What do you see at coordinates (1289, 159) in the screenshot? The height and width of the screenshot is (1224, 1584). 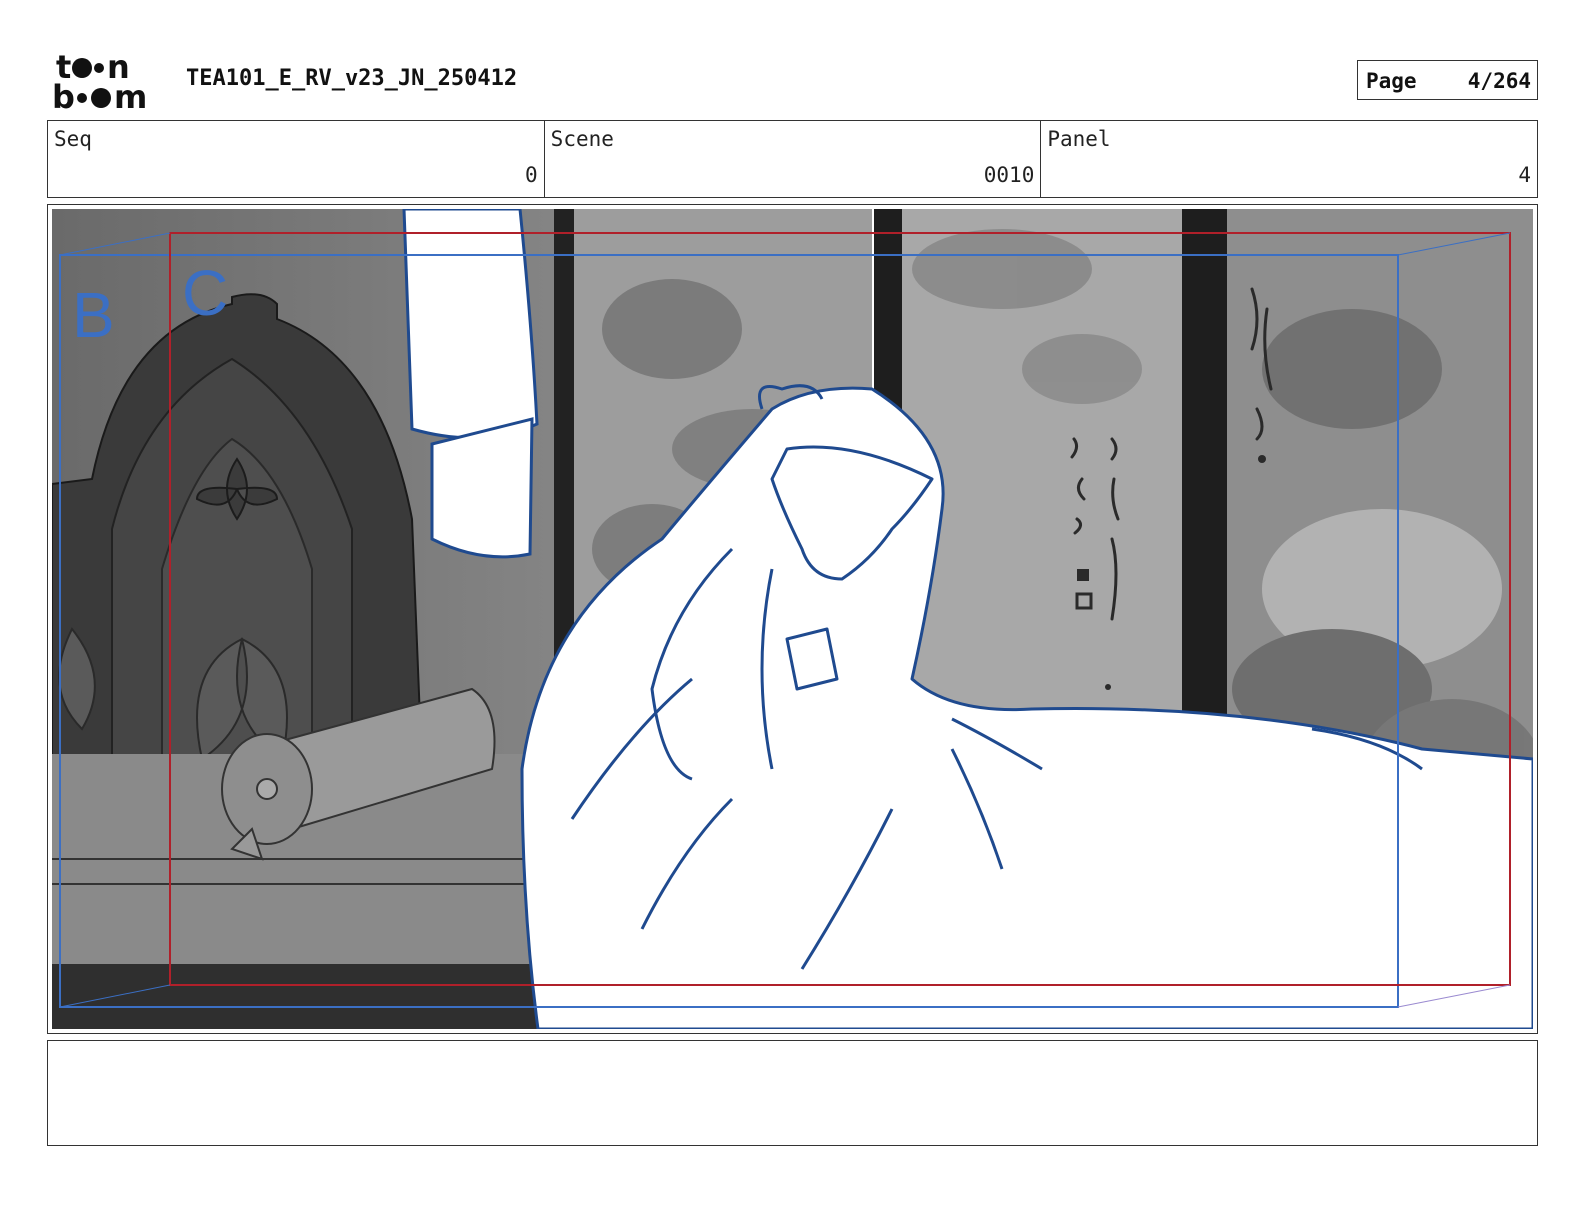 I see `panel-cell: Panel 4` at bounding box center [1289, 159].